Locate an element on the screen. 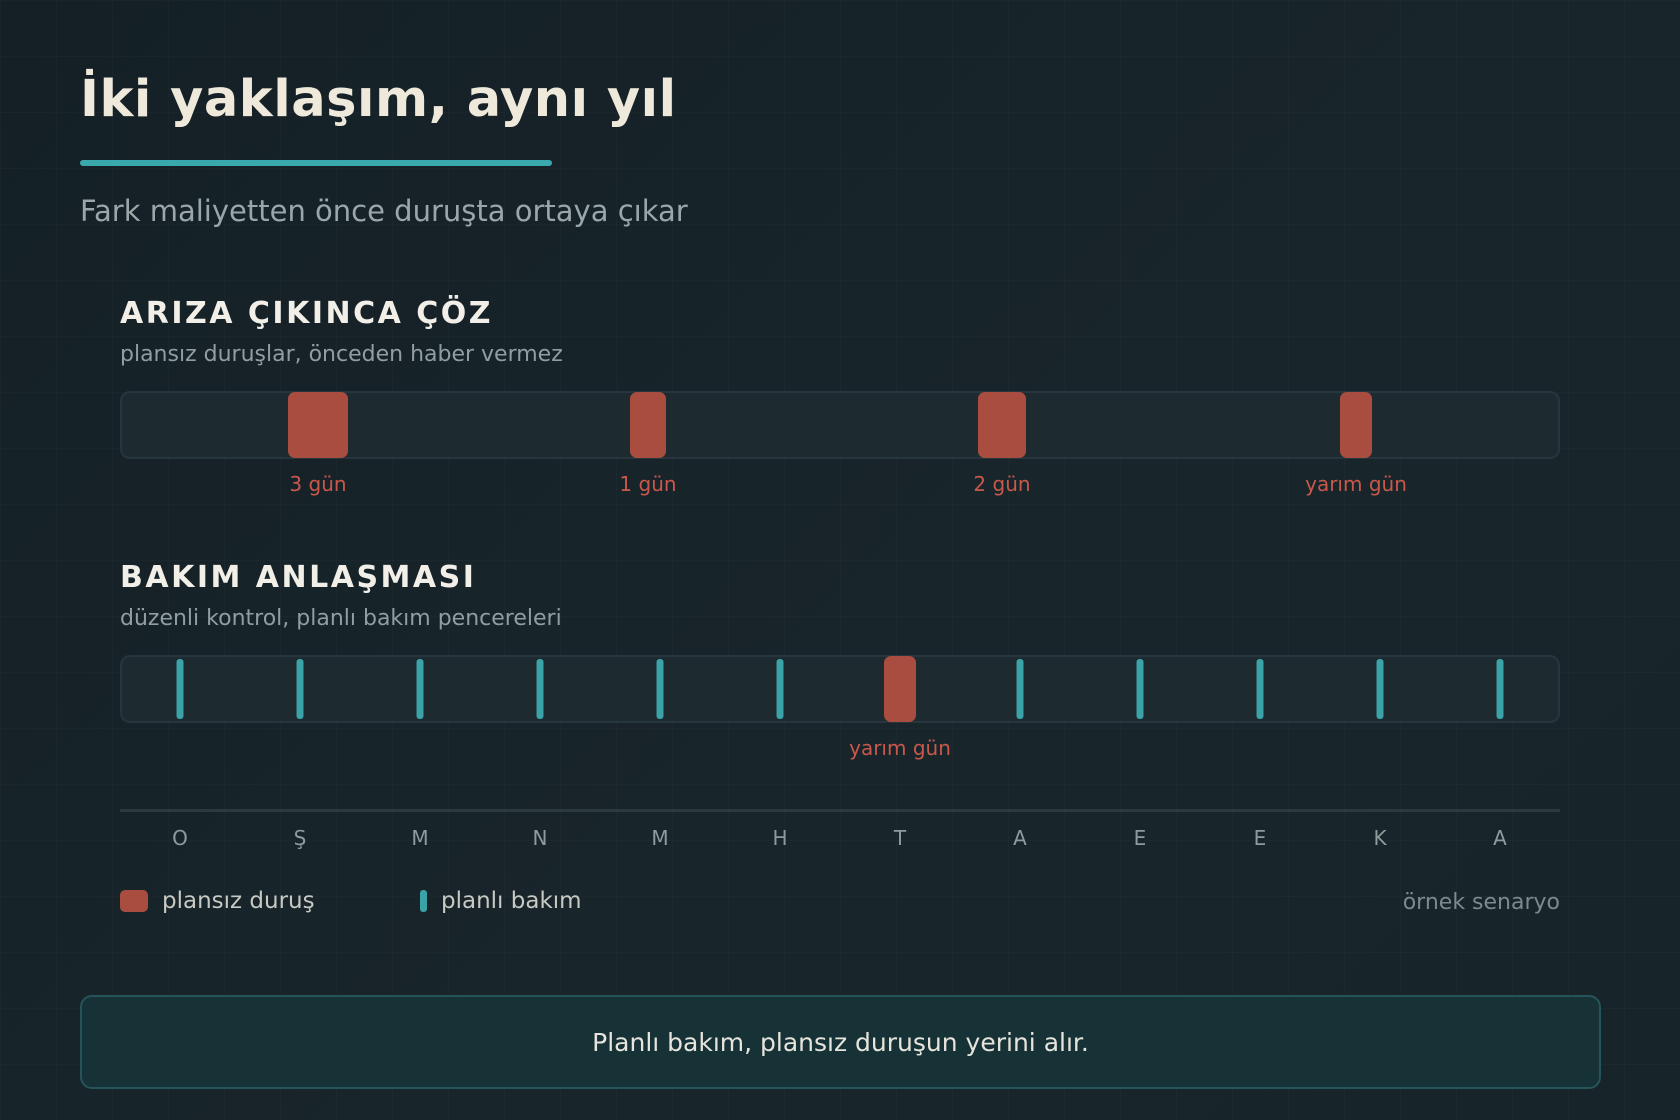 The width and height of the screenshot is (1680, 1120). month-tick-label-1: Ş is located at coordinates (300, 838).